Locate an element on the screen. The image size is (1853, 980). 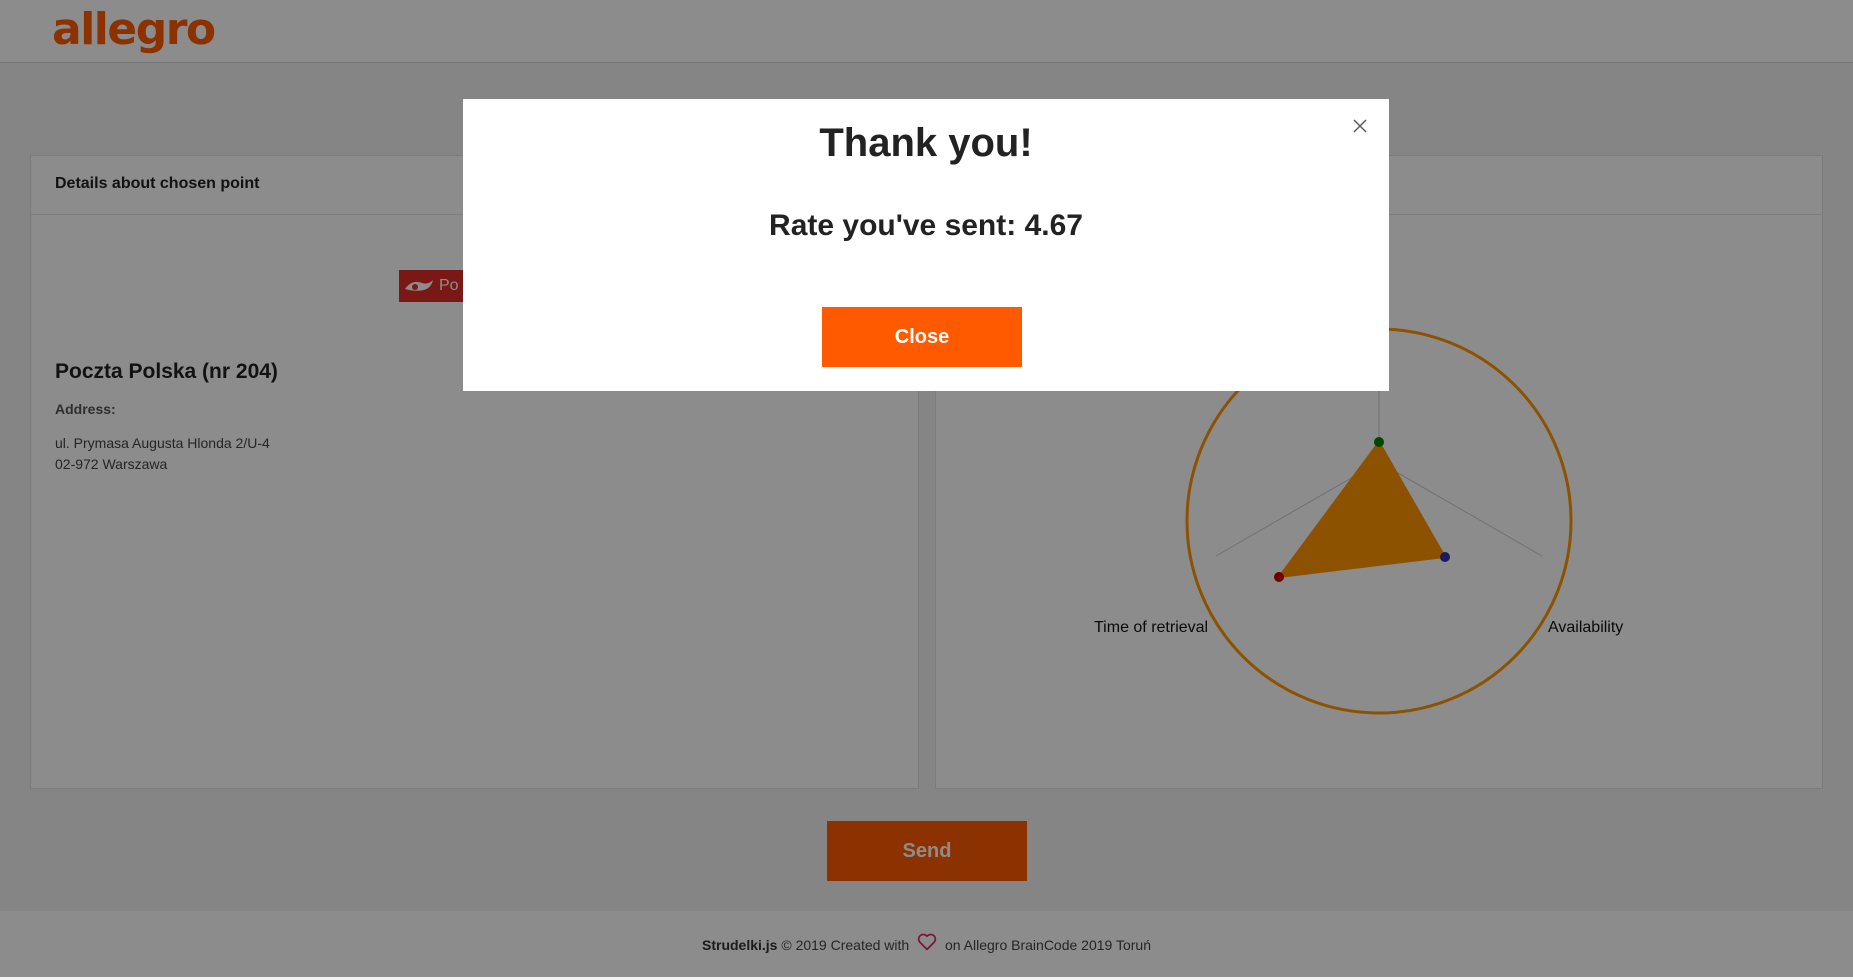
modal-rate-text: Rate you've sent: 4.67 is located at coordinates (926, 225).